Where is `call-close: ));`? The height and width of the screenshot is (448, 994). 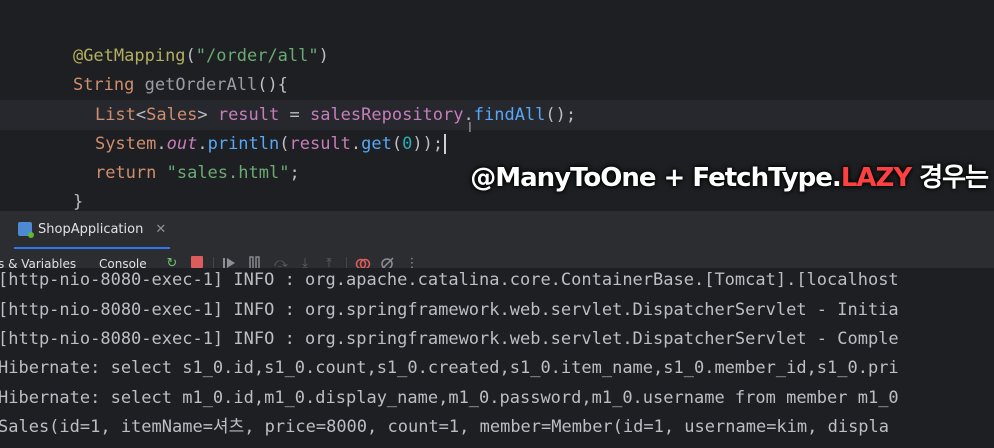
call-close: )); is located at coordinates (428, 144).